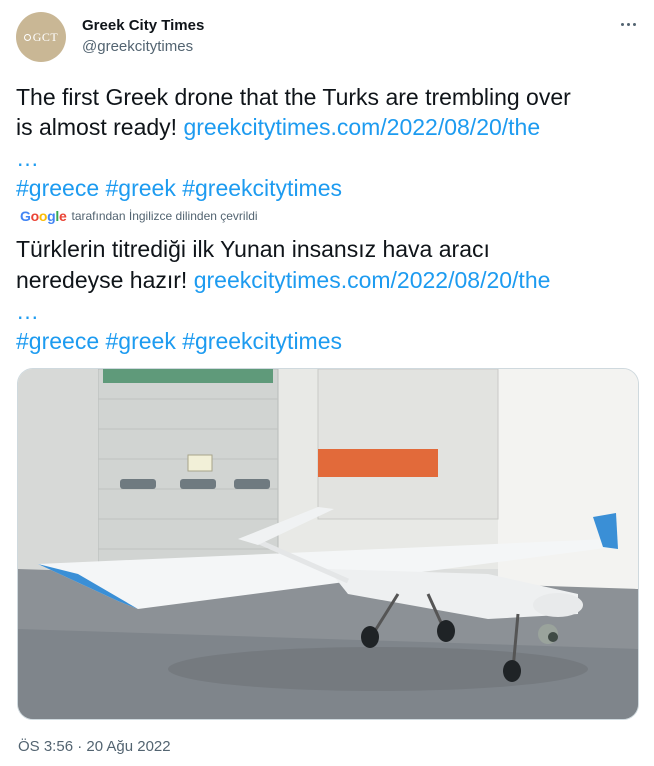 The image size is (654, 766). I want to click on logo-ring-icon, so click(27, 37).